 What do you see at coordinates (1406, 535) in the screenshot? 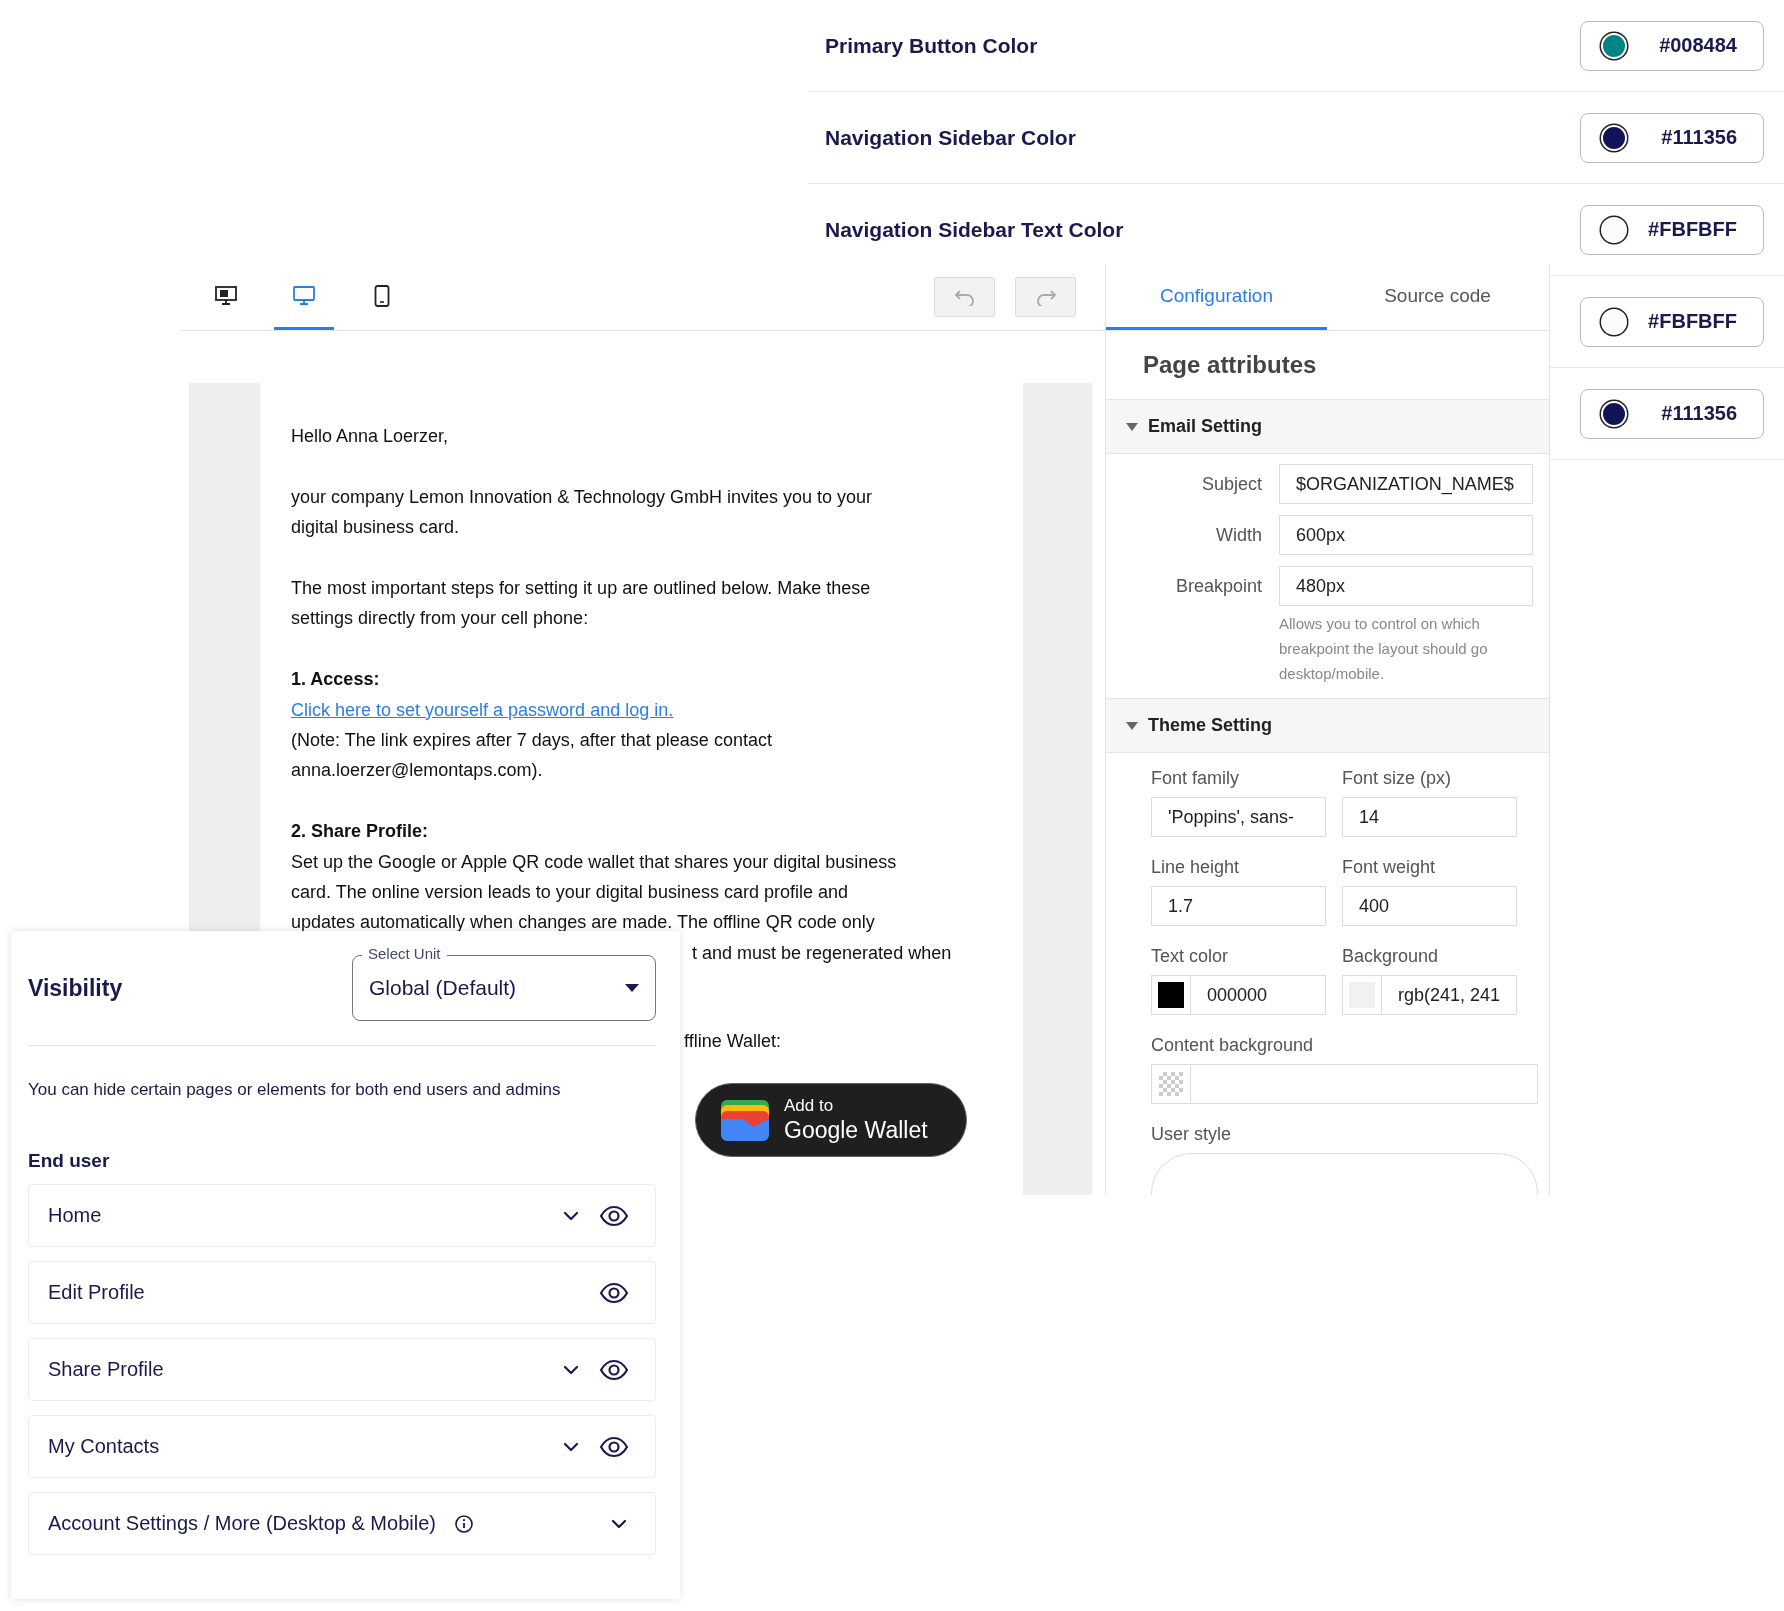
I see `text-field: 600px` at bounding box center [1406, 535].